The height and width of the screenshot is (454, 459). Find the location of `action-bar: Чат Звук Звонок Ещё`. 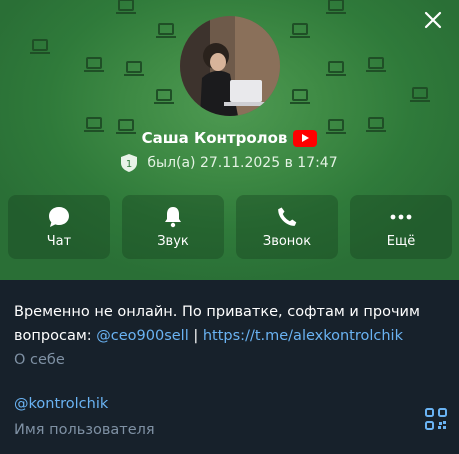

action-bar: Чат Звук Звонок Ещё is located at coordinates (230, 227).